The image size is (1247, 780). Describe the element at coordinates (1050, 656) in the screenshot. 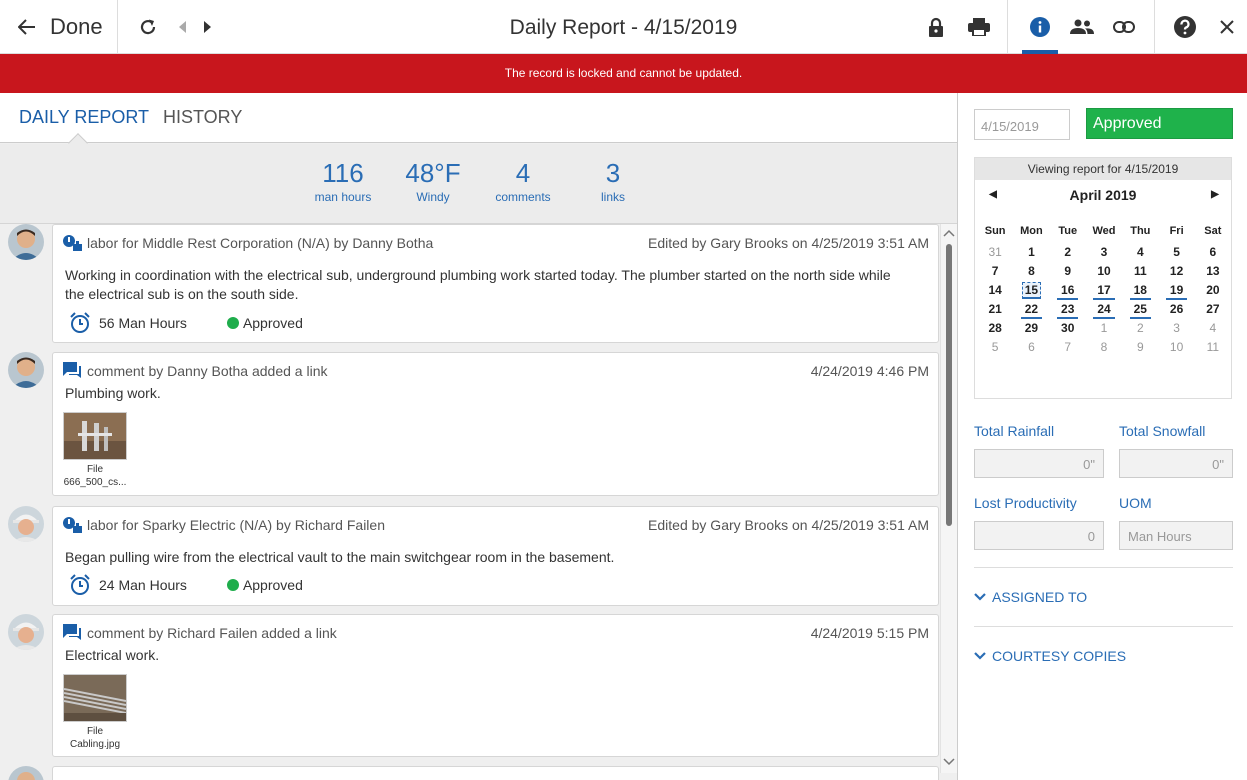

I see `courtesy-copies-toggle: COURTESY COPIES` at that location.